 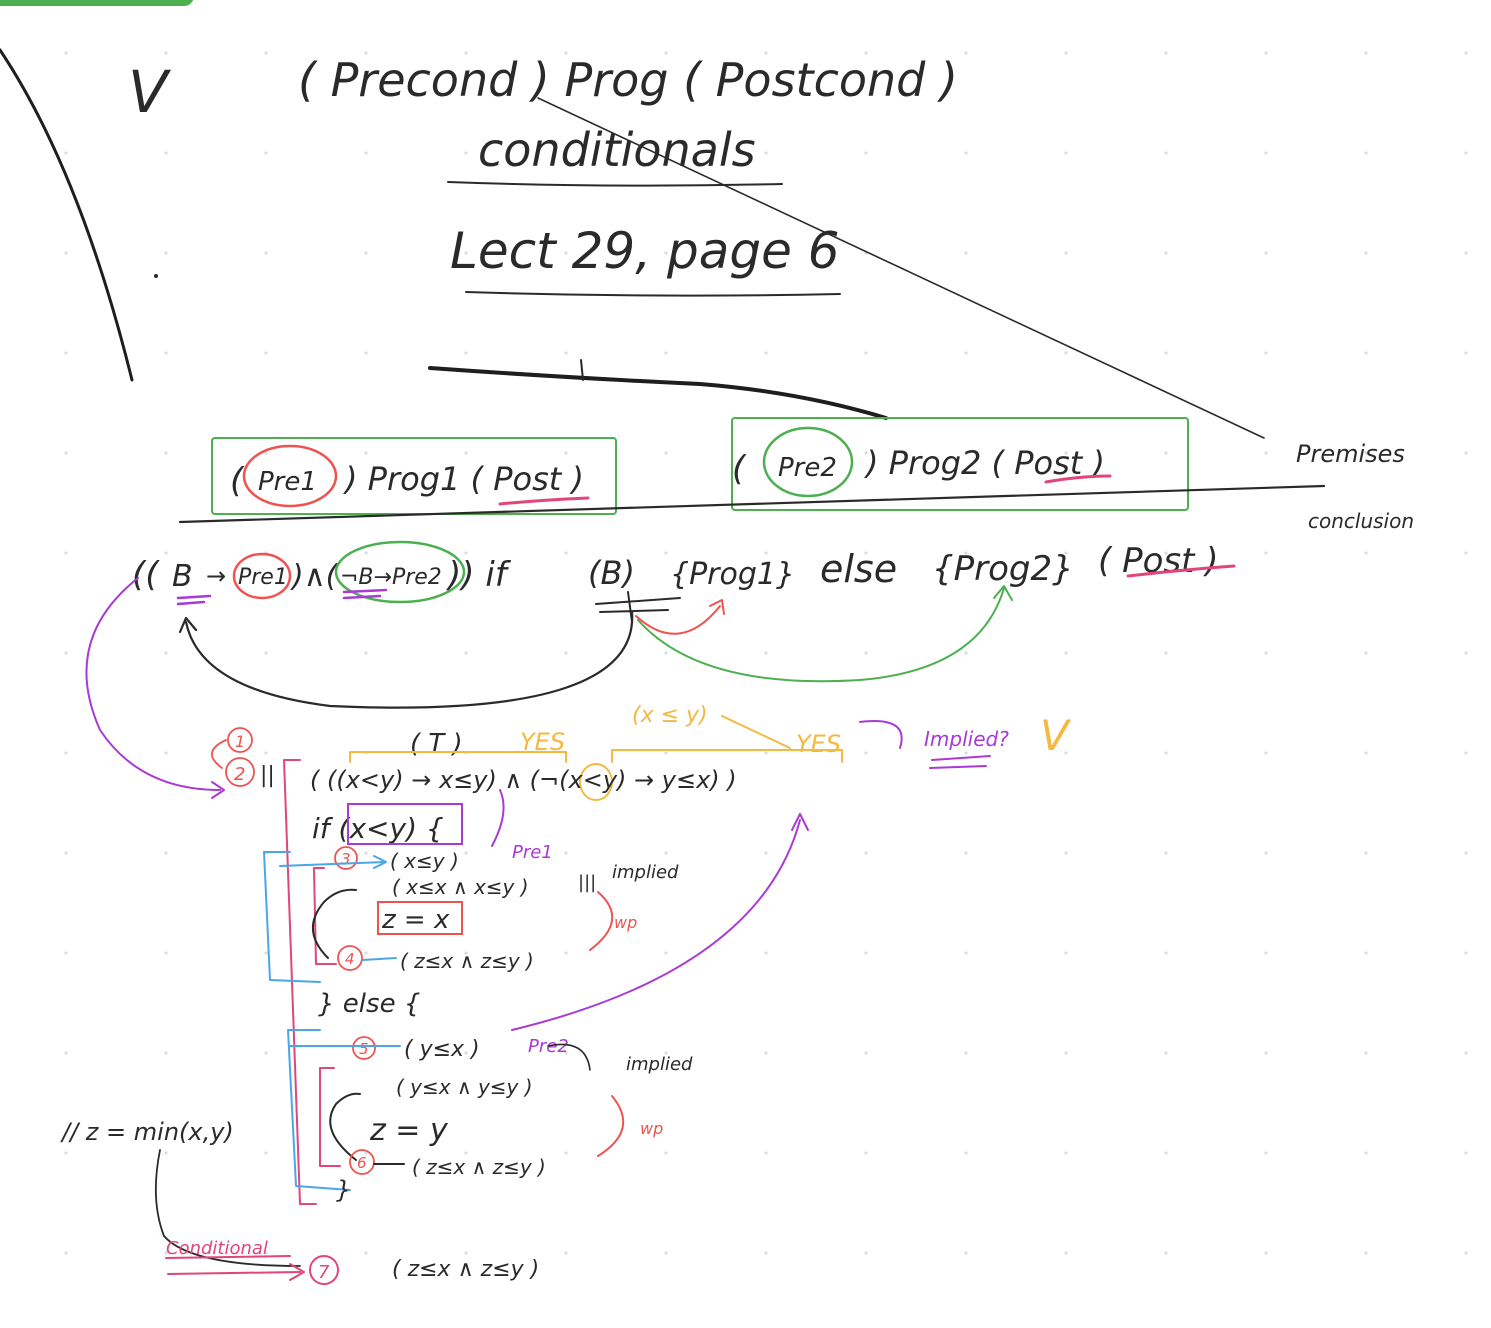 I want to click on yes2: YES, so click(x=818, y=744).